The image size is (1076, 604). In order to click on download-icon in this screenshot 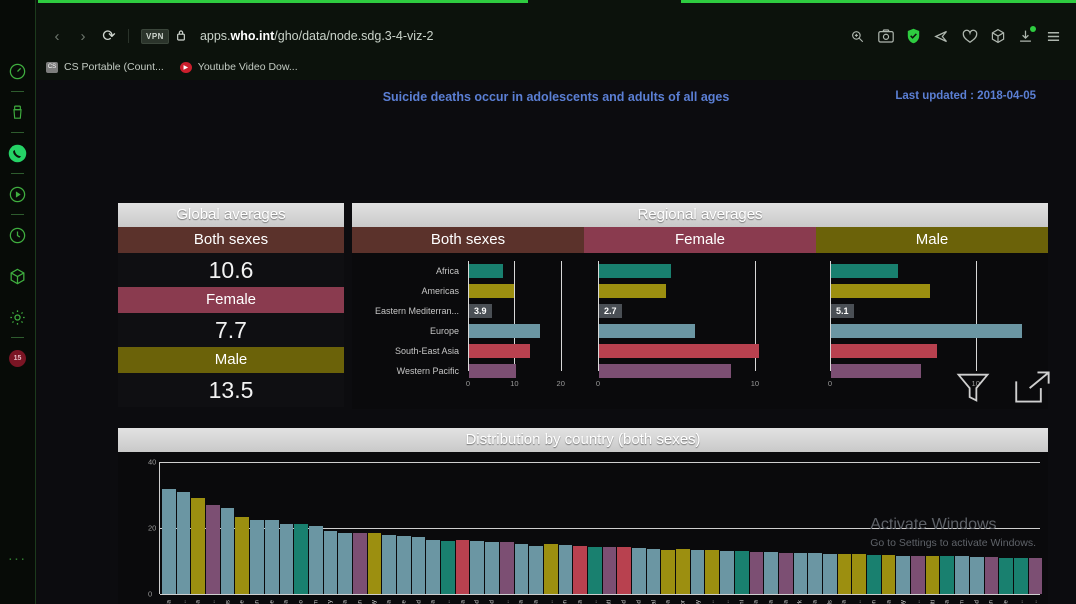, I will do `click(1026, 35)`.